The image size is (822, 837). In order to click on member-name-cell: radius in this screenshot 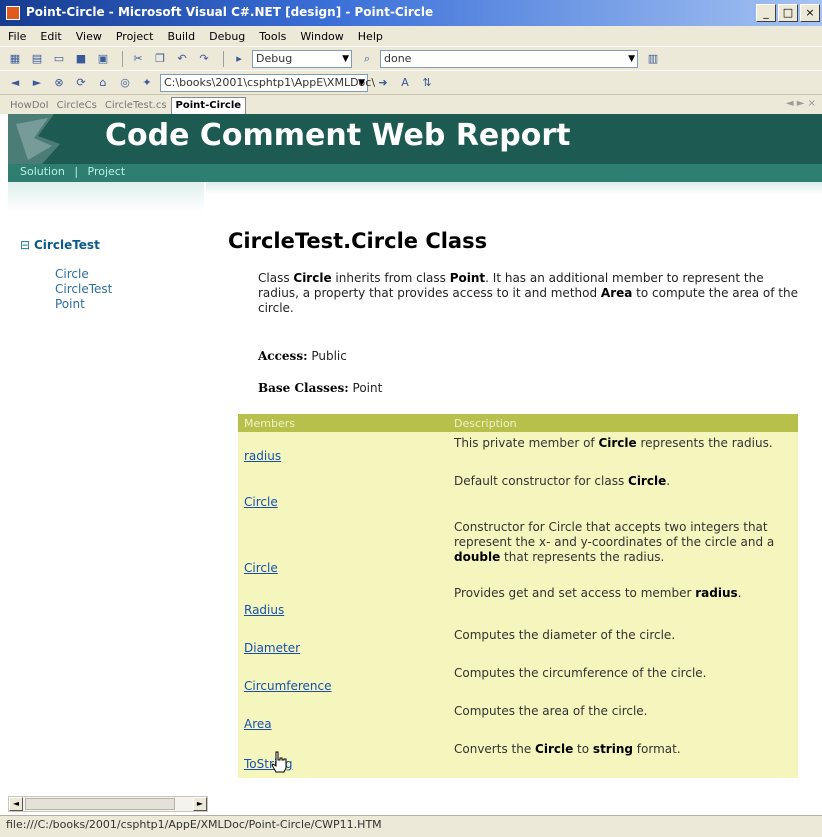, I will do `click(343, 451)`.